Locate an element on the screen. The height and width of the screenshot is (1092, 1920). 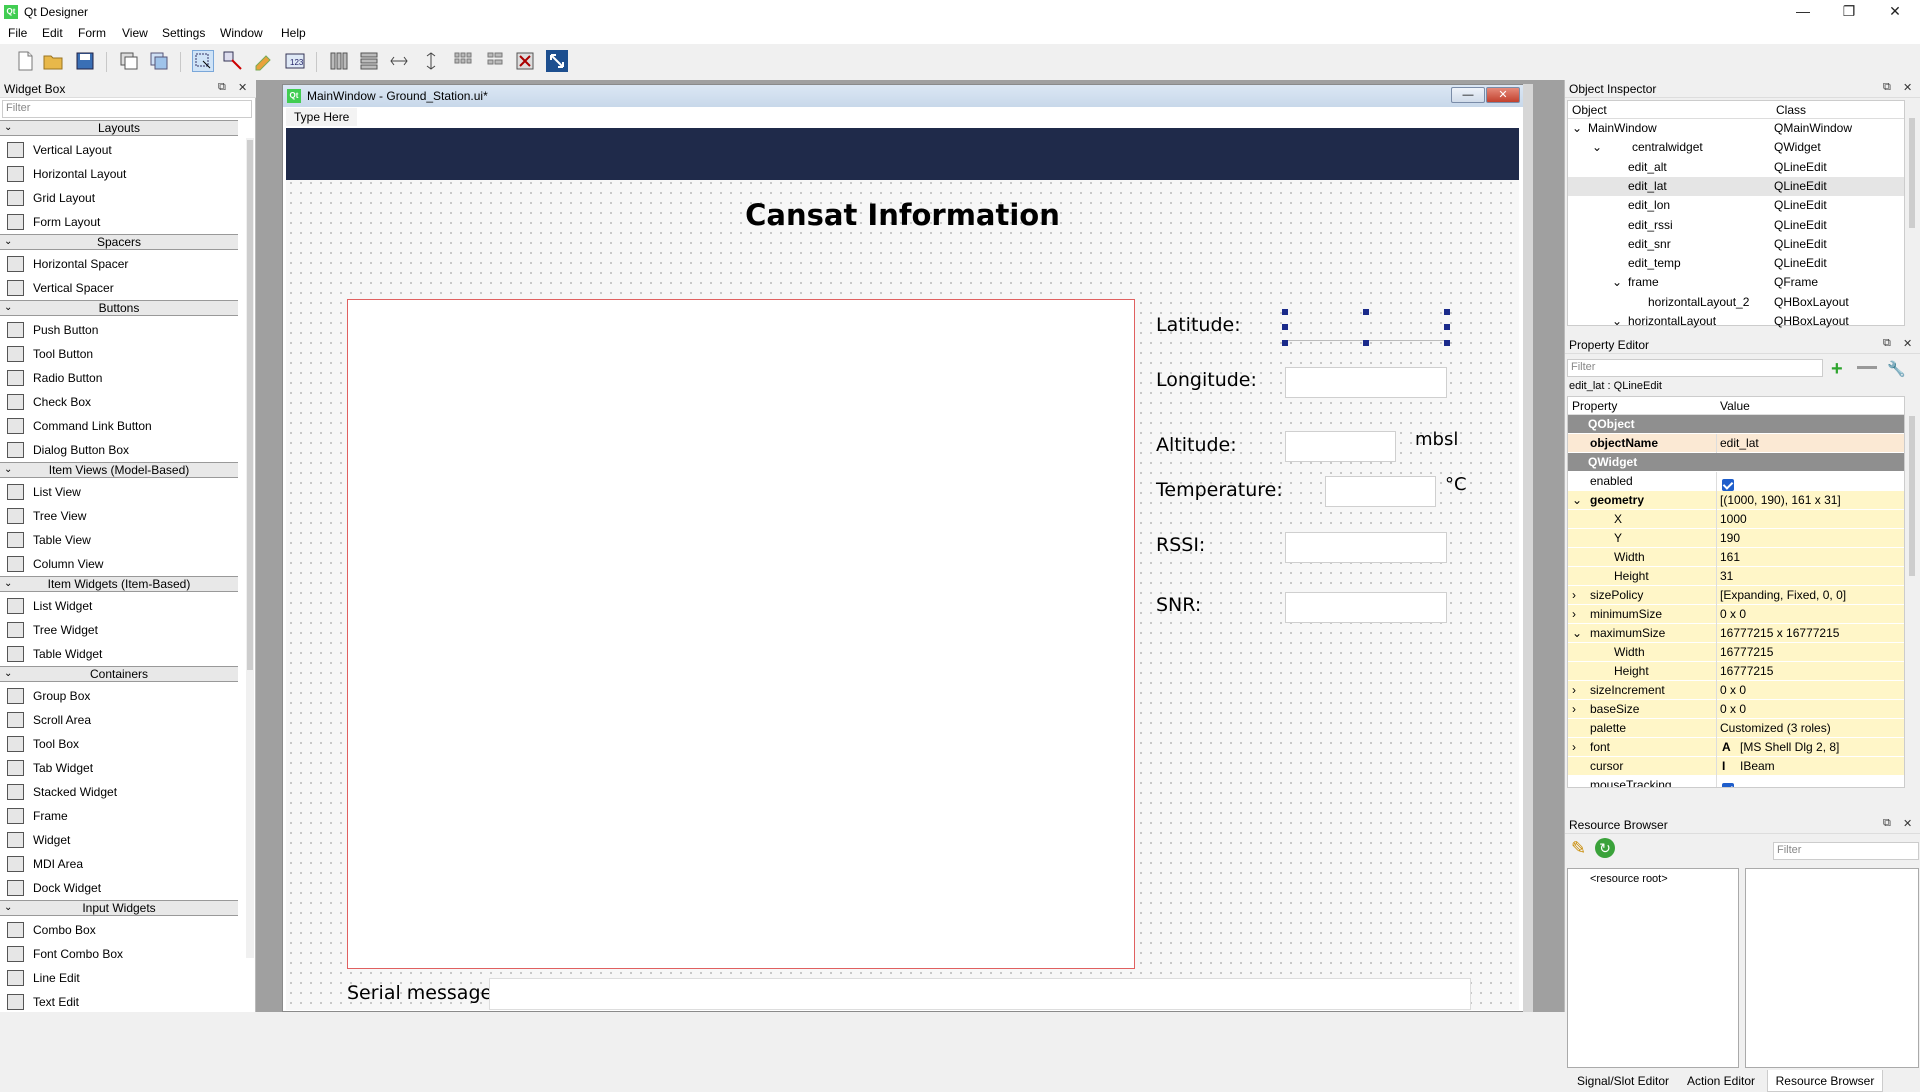
widget-item-text-edit: Text Edit is located at coordinates (119, 1002).